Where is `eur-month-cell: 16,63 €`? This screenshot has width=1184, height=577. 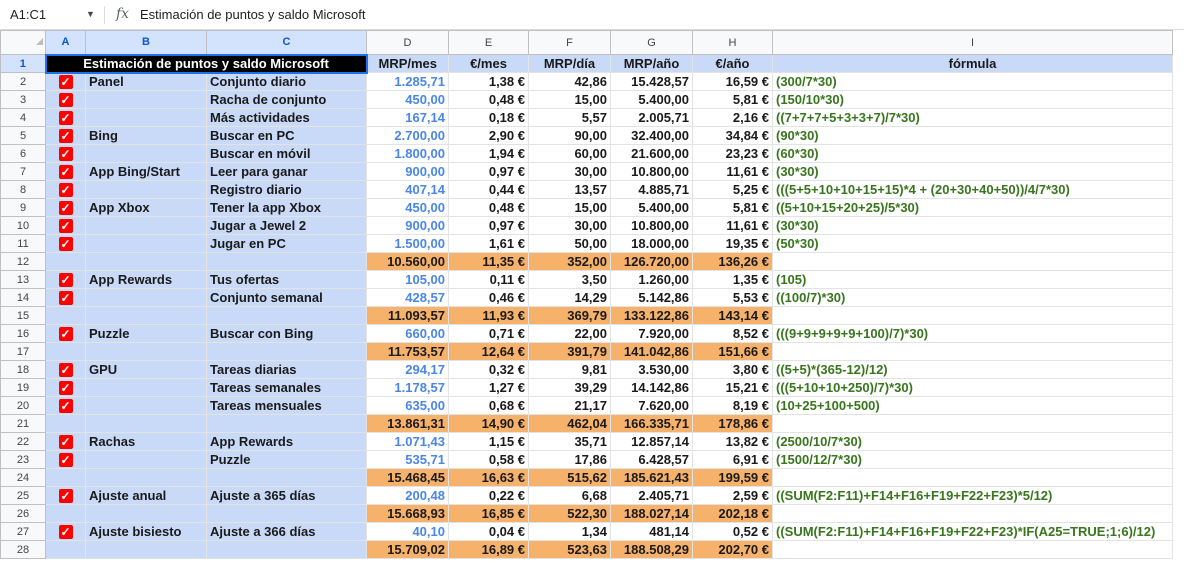
eur-month-cell: 16,63 € is located at coordinates (488, 477).